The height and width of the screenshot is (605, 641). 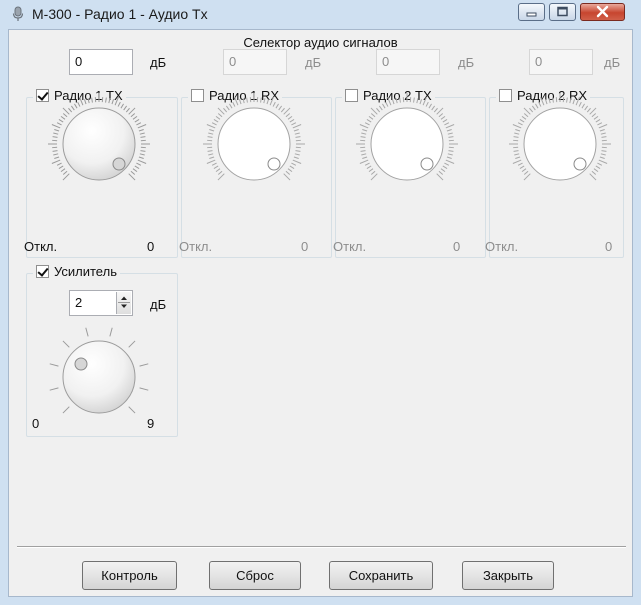 What do you see at coordinates (255, 62) in the screenshot?
I see `gain-input-radio1-rx: 0` at bounding box center [255, 62].